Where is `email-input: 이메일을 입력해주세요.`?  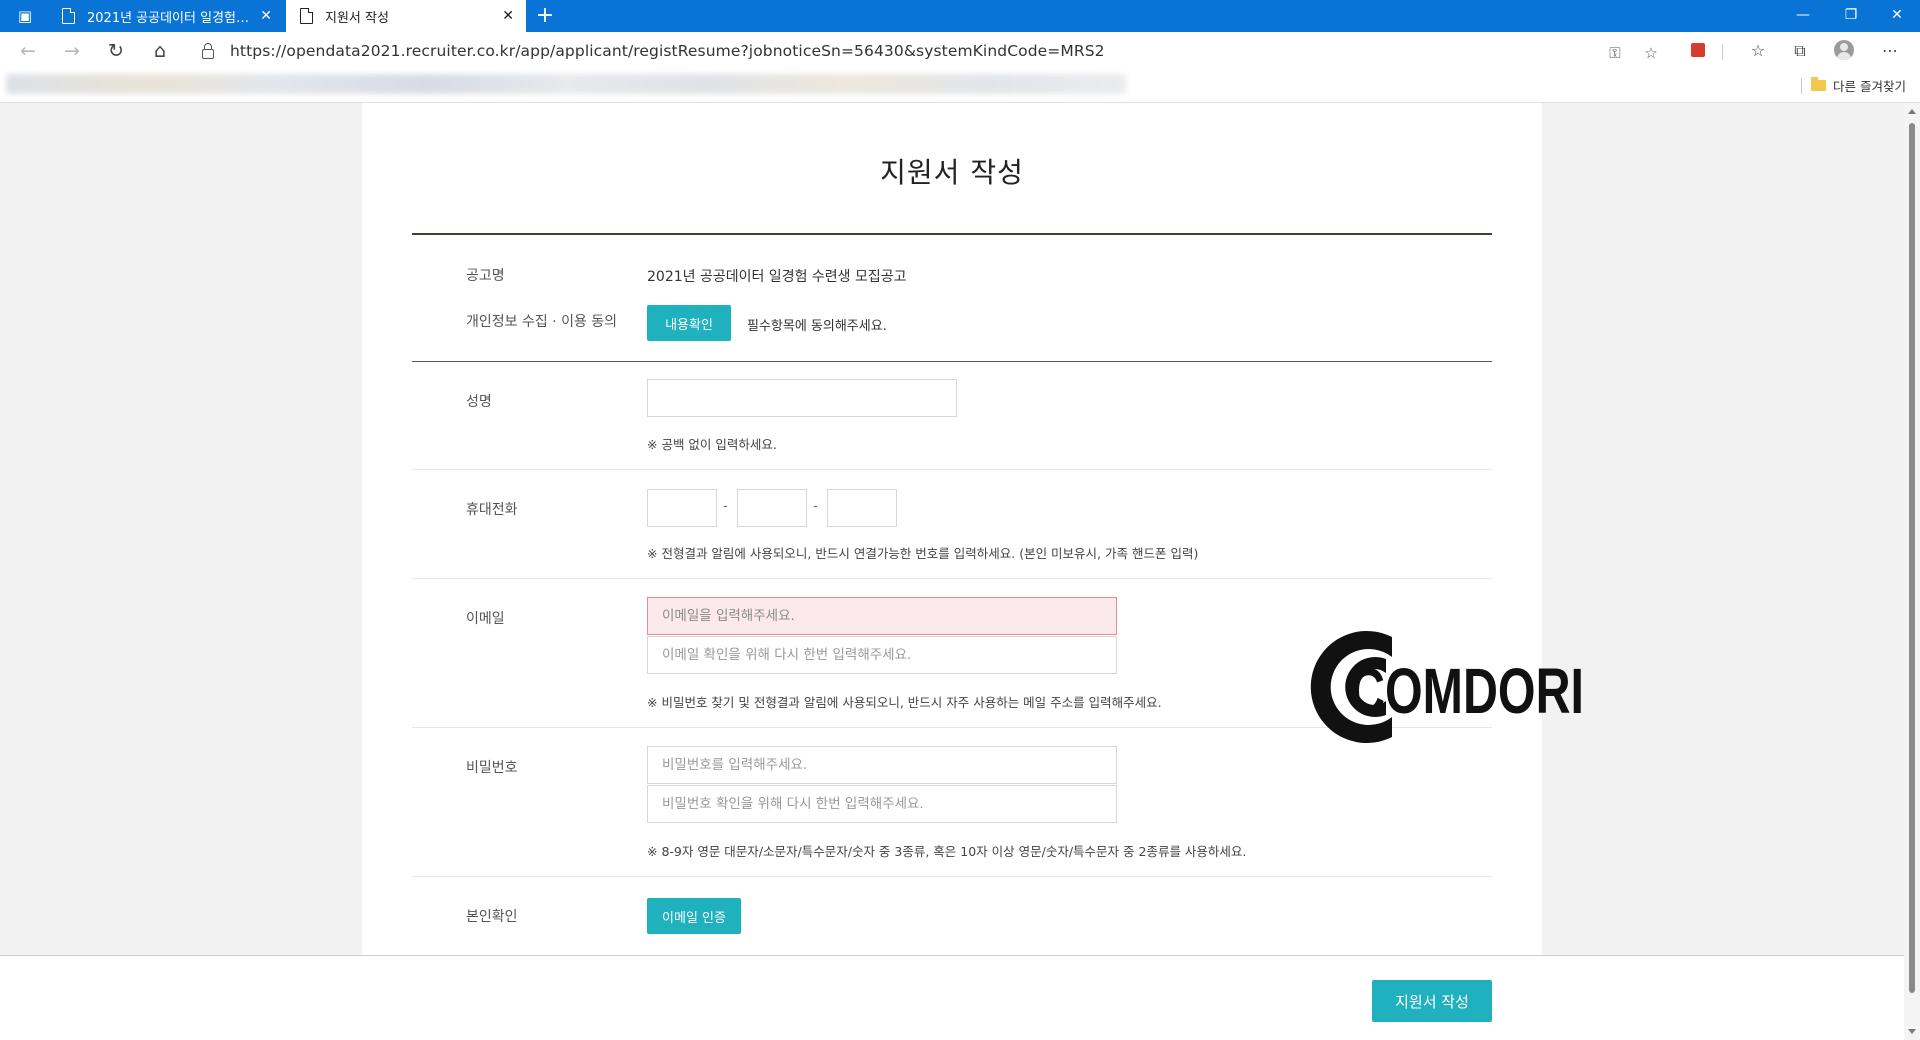
email-input: 이메일을 입력해주세요. is located at coordinates (882, 616).